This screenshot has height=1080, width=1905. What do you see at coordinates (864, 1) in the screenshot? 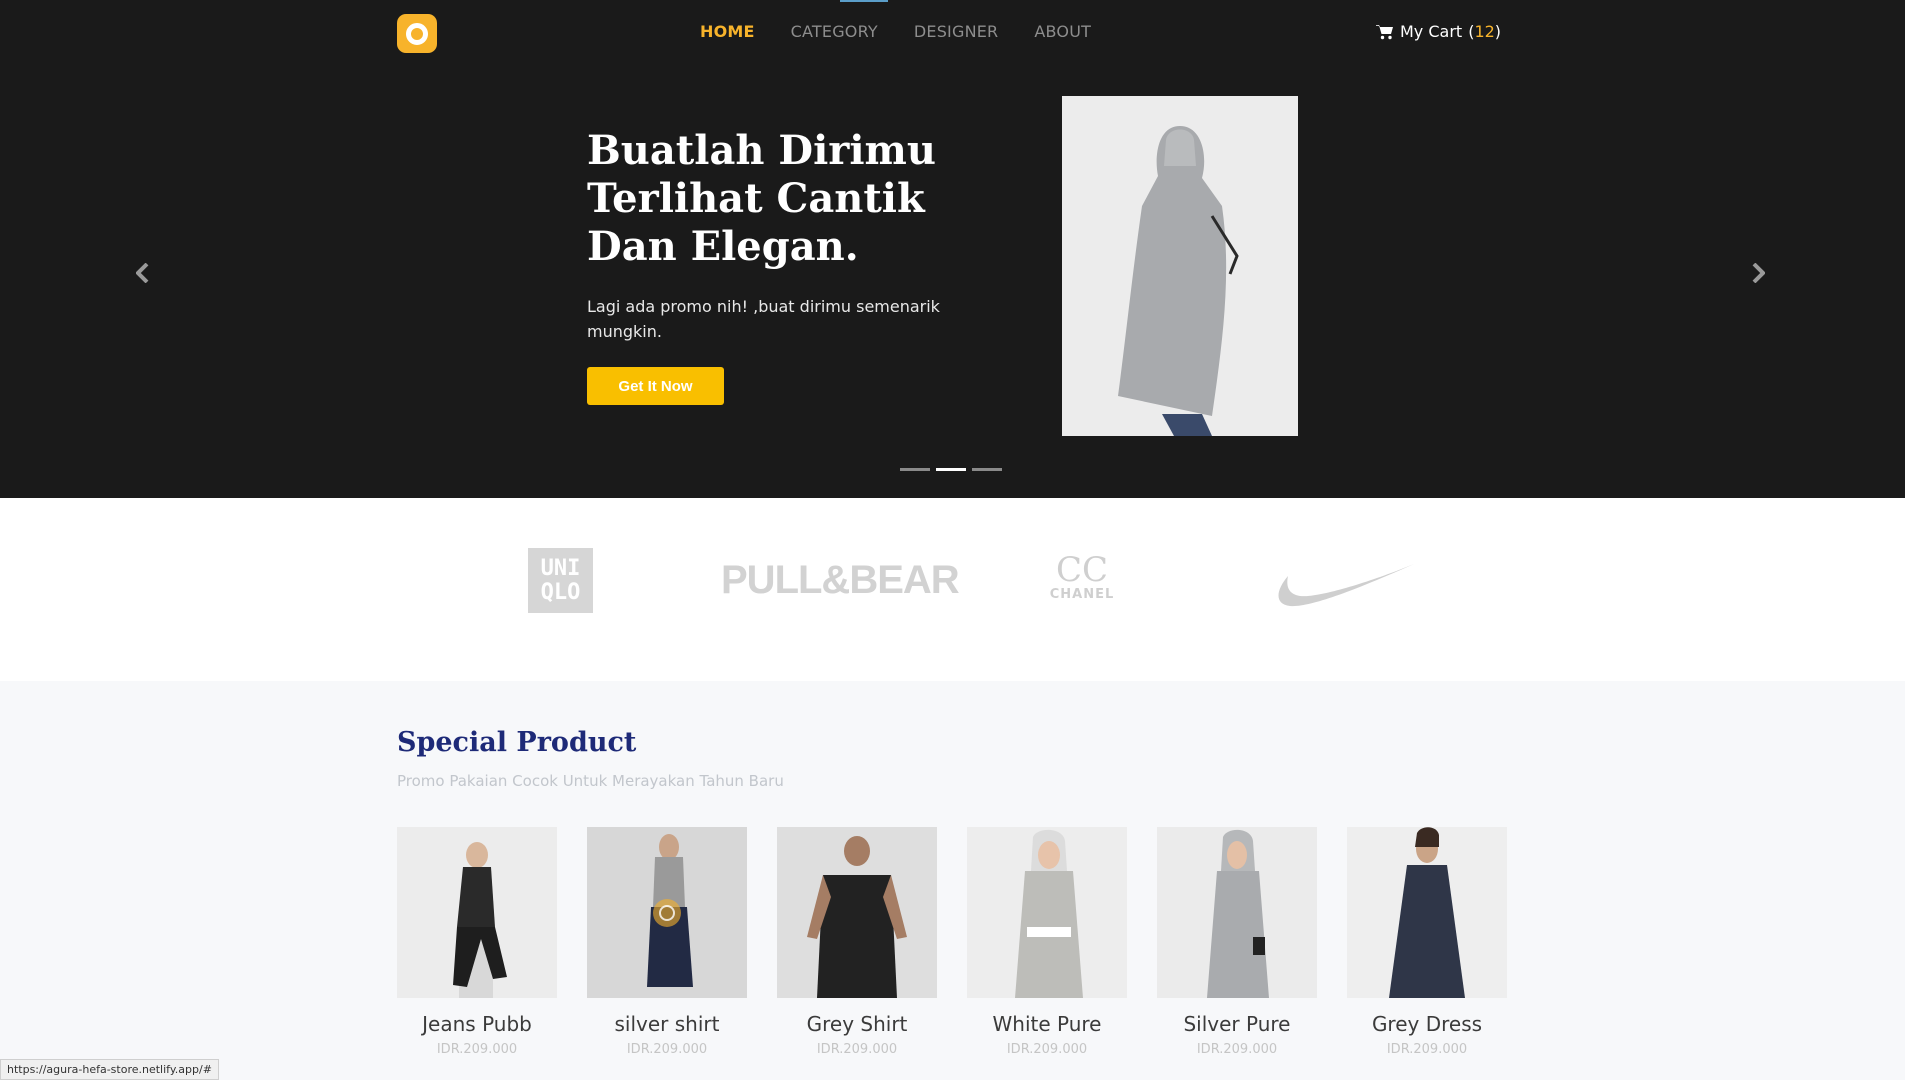
I see `loading-indicator` at bounding box center [864, 1].